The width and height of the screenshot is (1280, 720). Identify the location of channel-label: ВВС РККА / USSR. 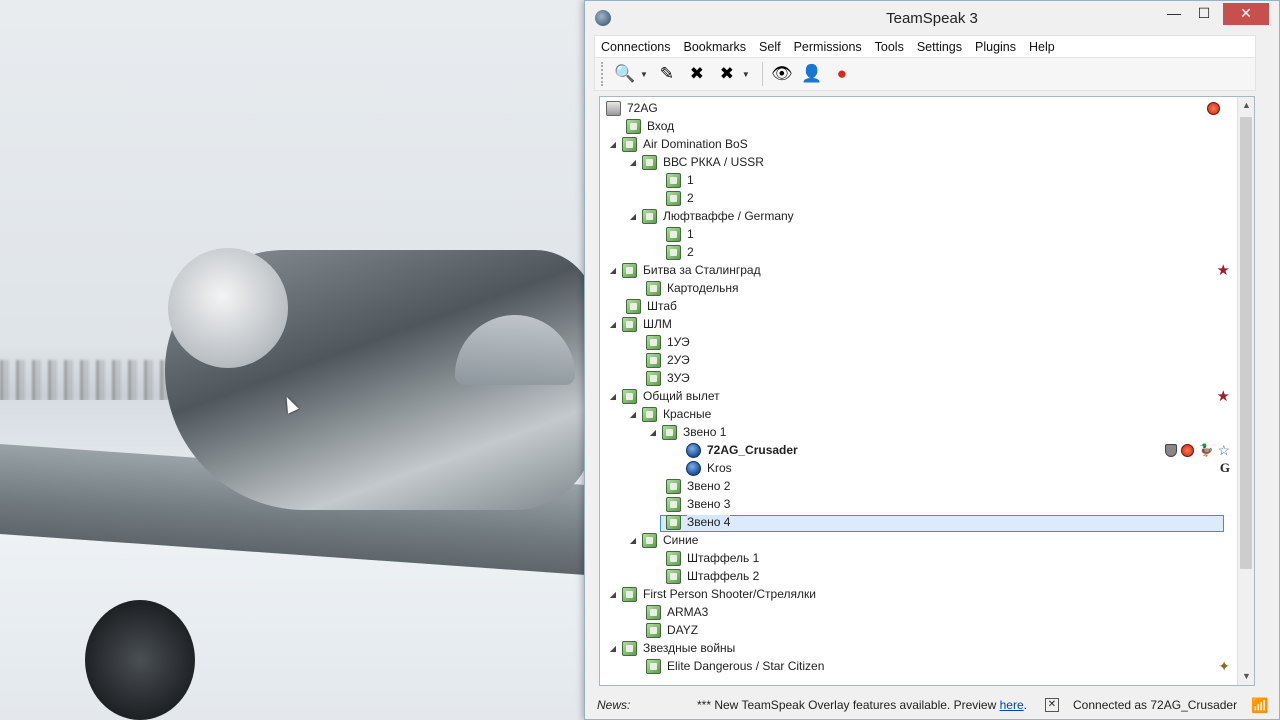
(713, 162).